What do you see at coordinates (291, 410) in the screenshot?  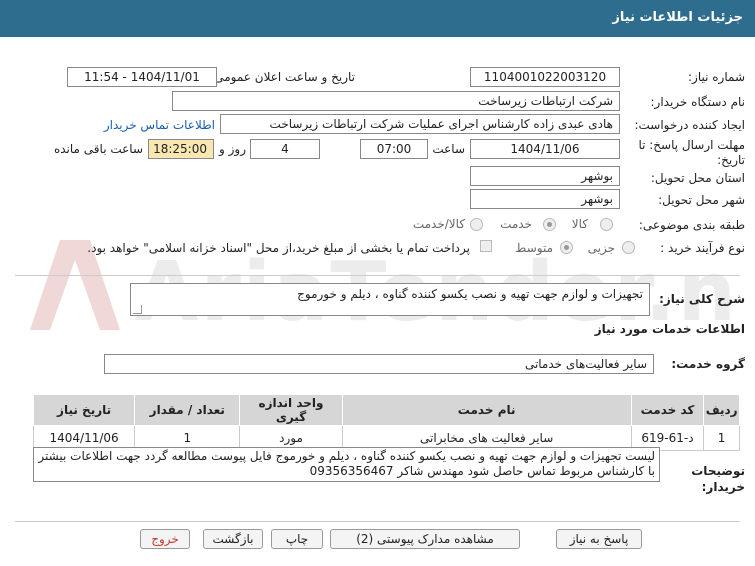 I see `col-header-unit: واحد اندازه گیری` at bounding box center [291, 410].